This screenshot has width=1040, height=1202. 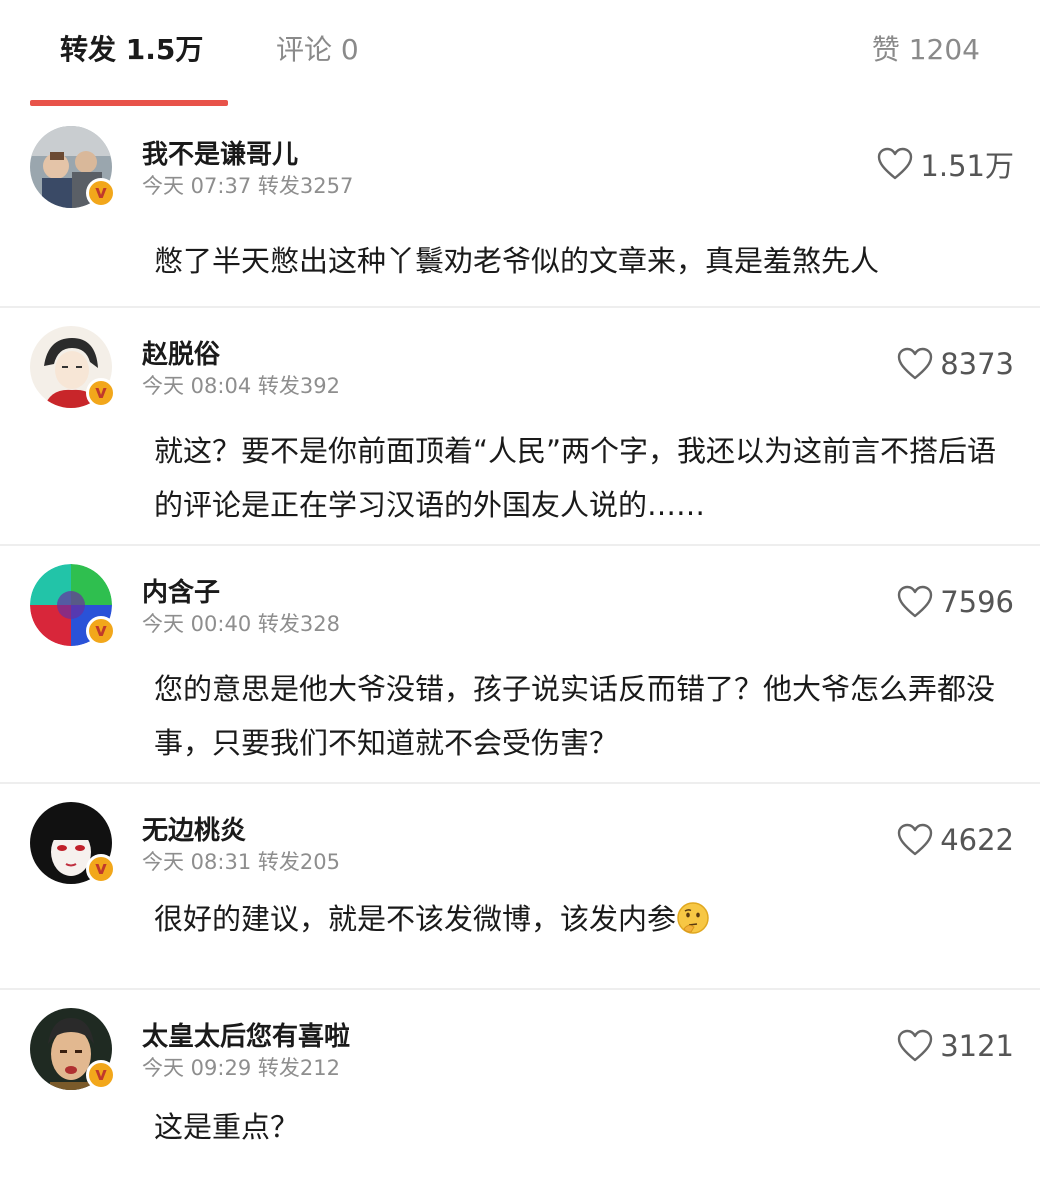 I want to click on post-meta: 今天 08:04 转发392, so click(x=241, y=386).